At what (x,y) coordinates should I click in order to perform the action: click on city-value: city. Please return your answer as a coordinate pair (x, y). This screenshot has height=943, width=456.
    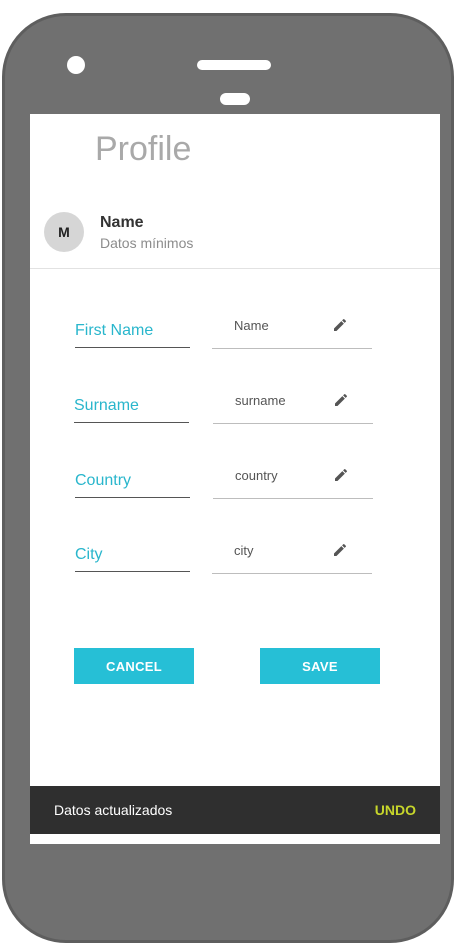
    Looking at the image, I should click on (244, 550).